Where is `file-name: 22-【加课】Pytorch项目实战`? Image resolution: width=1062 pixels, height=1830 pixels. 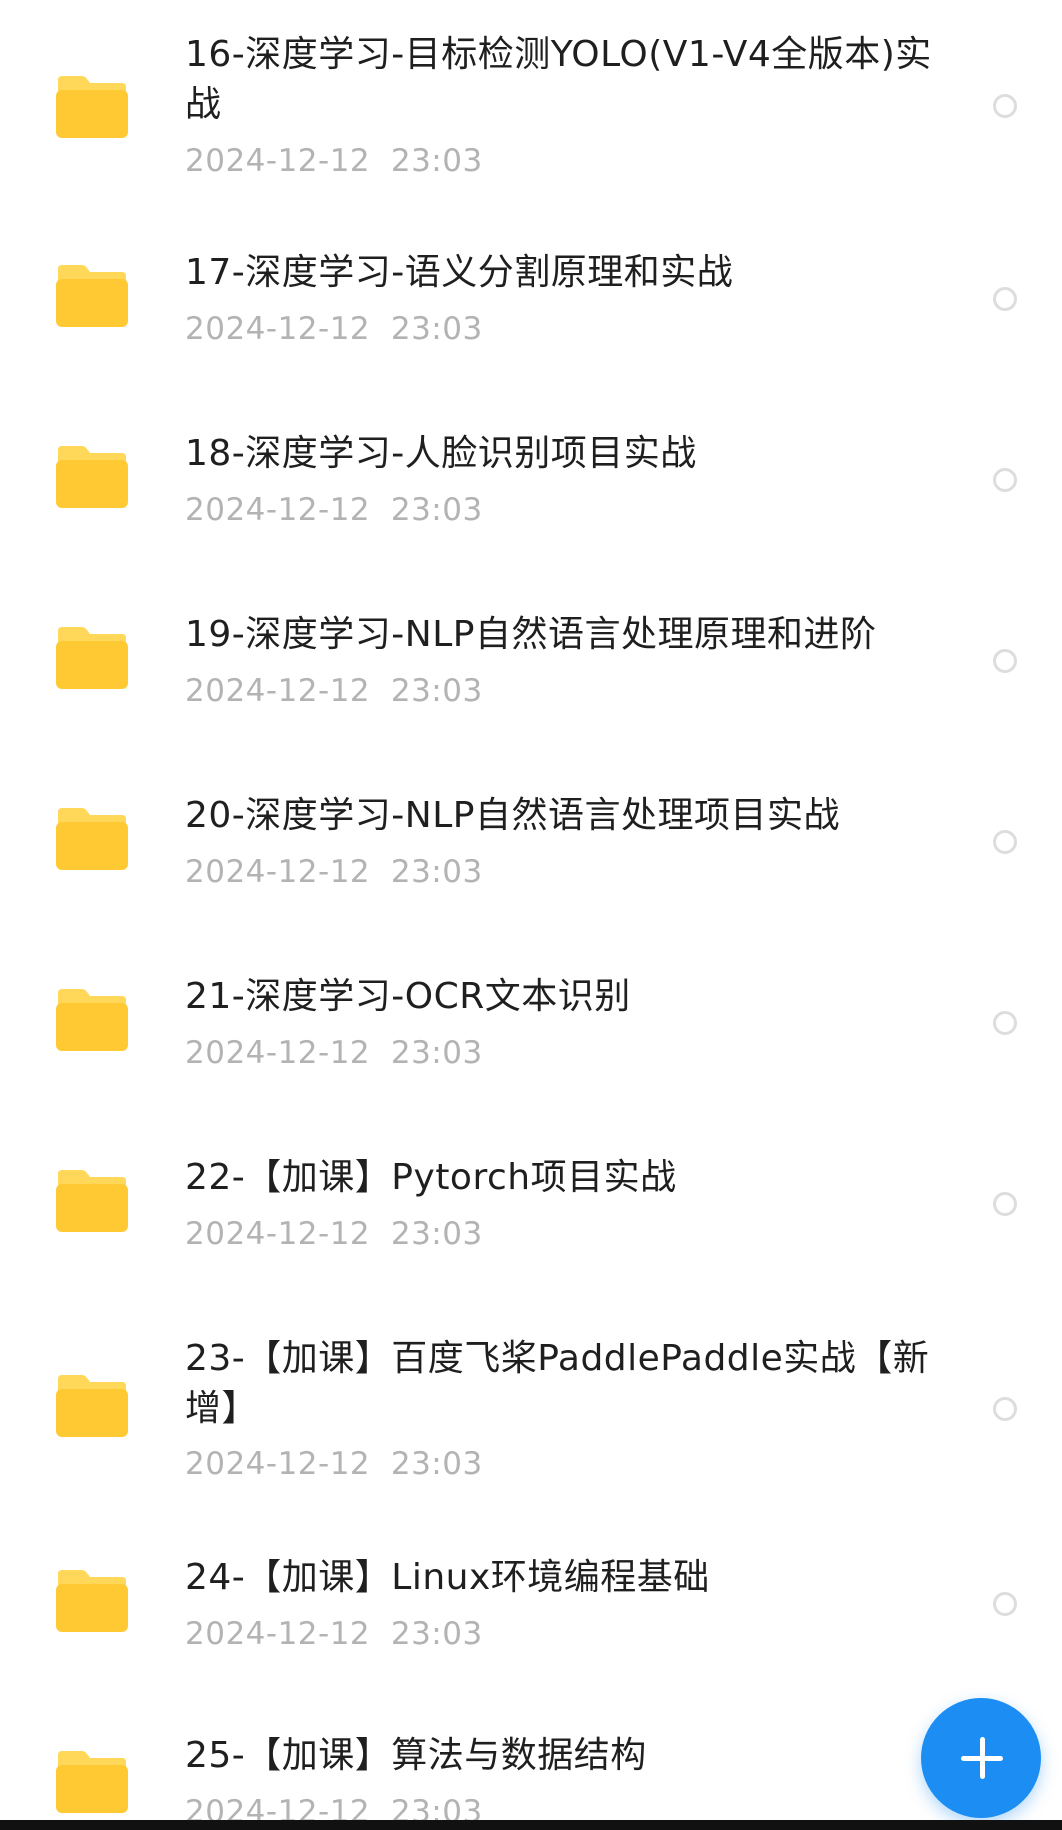
file-name: 22-【加课】Pytorch项目实战 is located at coordinates (431, 1177).